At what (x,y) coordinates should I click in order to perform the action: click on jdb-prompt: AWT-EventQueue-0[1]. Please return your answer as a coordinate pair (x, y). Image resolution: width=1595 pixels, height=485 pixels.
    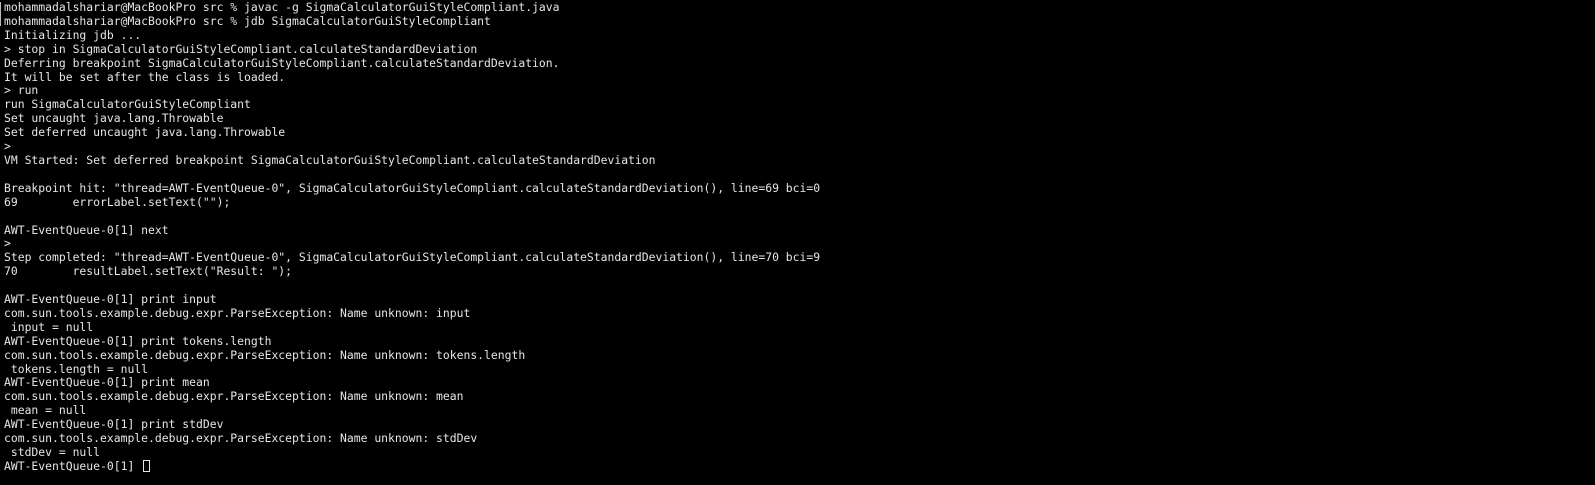
    Looking at the image, I should click on (69, 465).